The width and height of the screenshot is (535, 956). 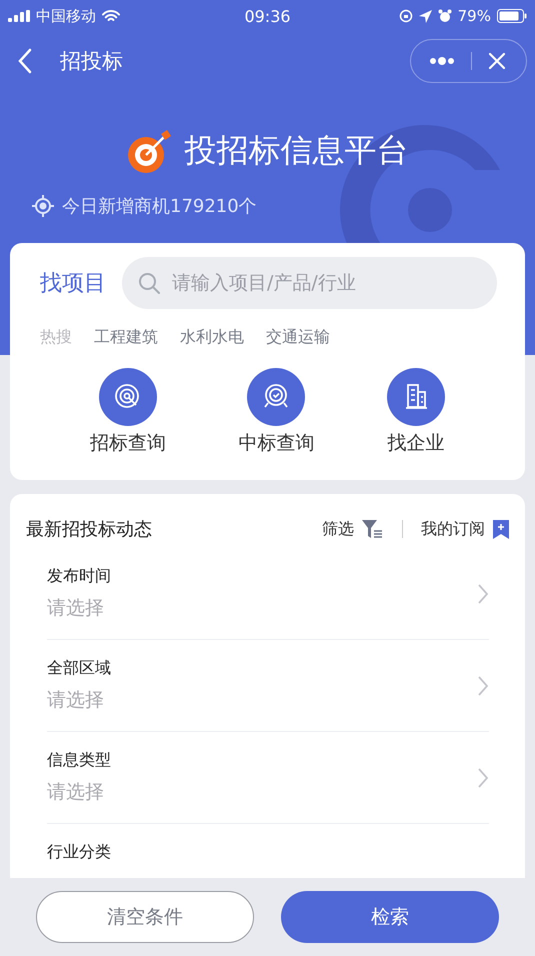 What do you see at coordinates (212, 337) in the screenshot?
I see `hot-search-tag: 水利水电` at bounding box center [212, 337].